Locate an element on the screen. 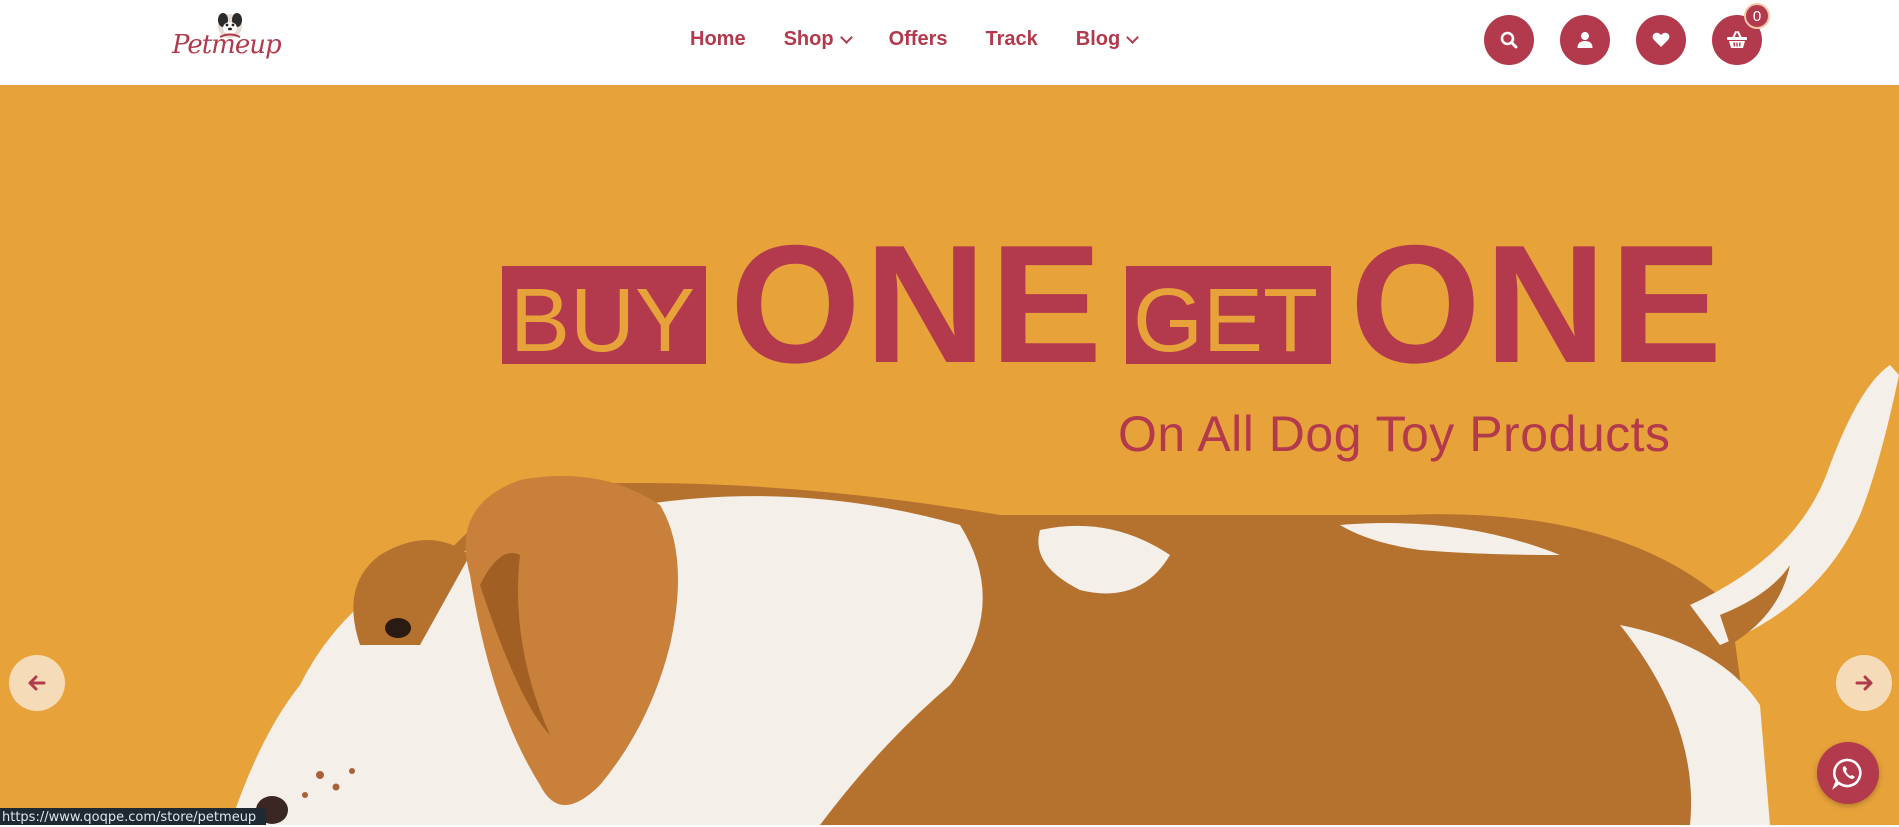  search-icon is located at coordinates (1509, 40).